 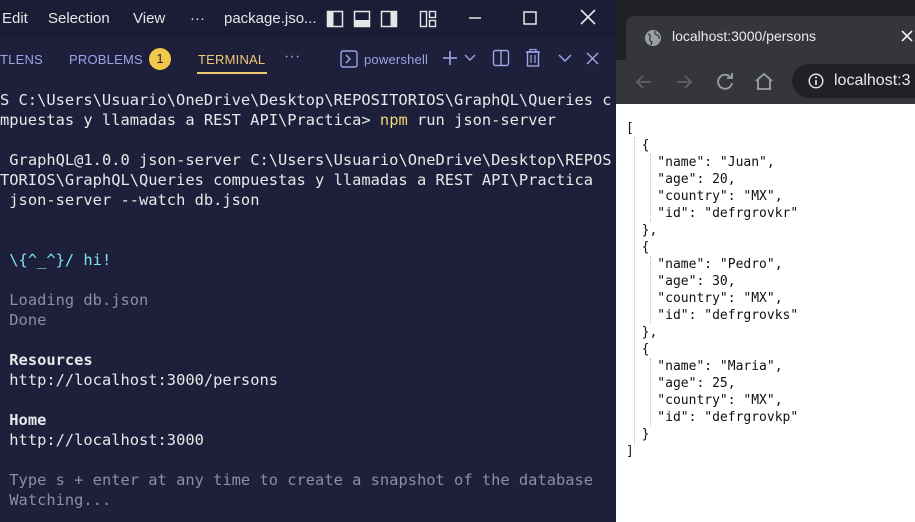 What do you see at coordinates (160, 59) in the screenshot?
I see `problems-count-badge: 1` at bounding box center [160, 59].